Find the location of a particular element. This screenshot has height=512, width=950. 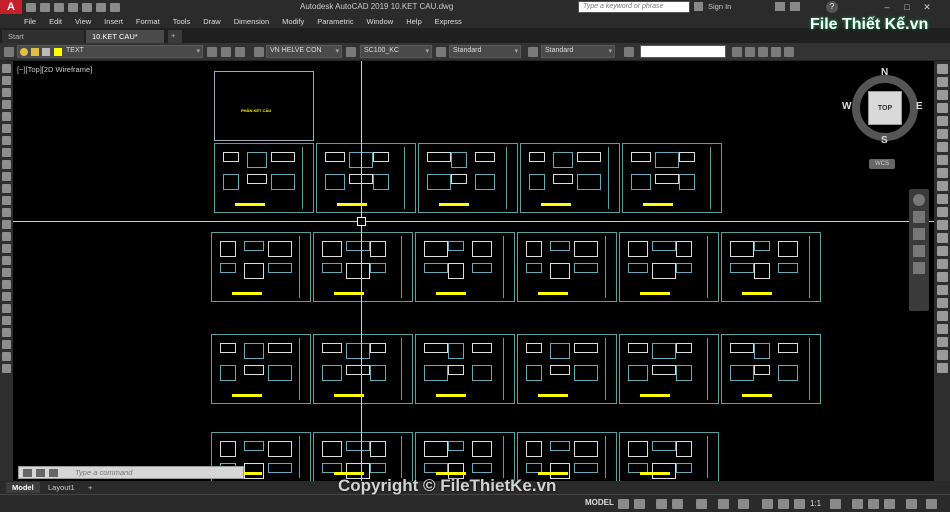

object-snap-icon is located at coordinates (743, 504).